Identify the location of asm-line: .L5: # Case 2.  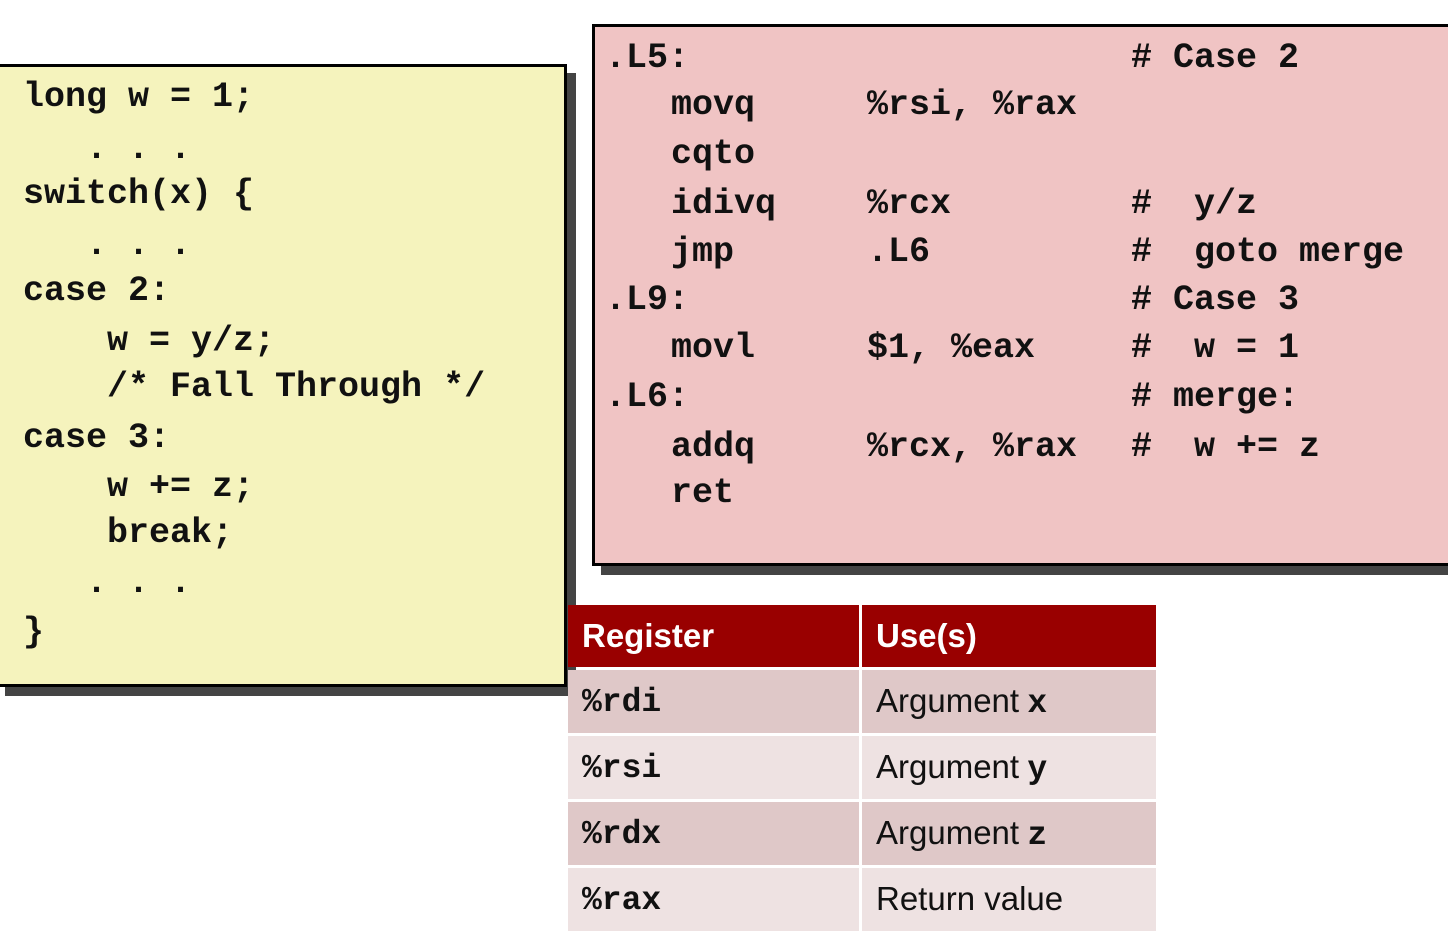
(1021, 58).